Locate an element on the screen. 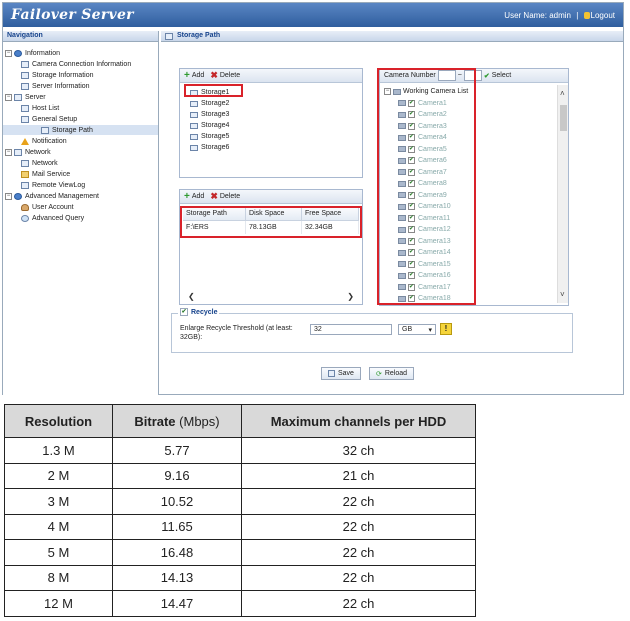 This screenshot has width=630, height=621. nav-item: − Network is located at coordinates (28, 152).